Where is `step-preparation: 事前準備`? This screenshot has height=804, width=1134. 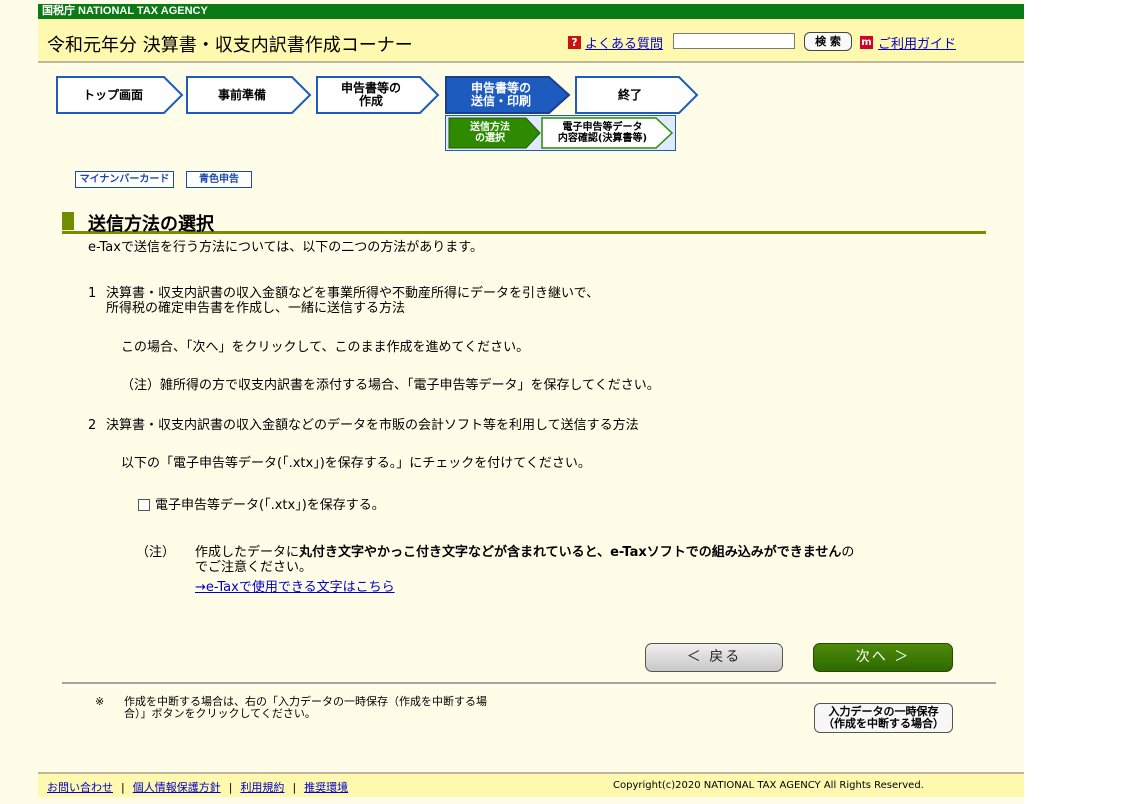
step-preparation: 事前準備 is located at coordinates (249, 95).